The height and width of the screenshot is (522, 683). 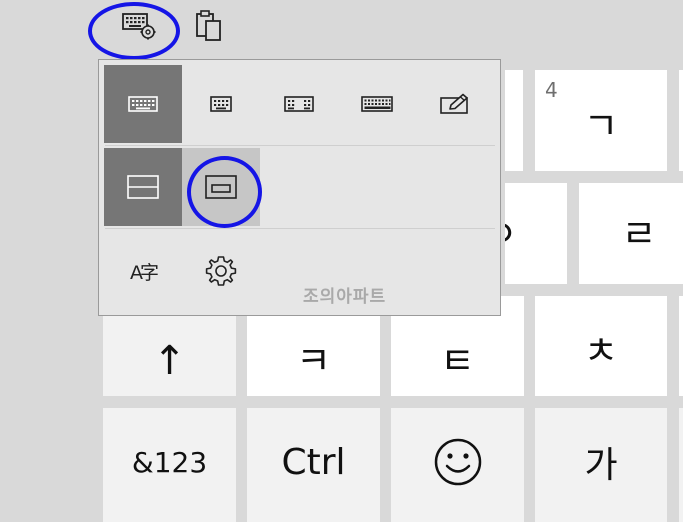 I want to click on docked-keyboard-icon, so click(x=143, y=187).